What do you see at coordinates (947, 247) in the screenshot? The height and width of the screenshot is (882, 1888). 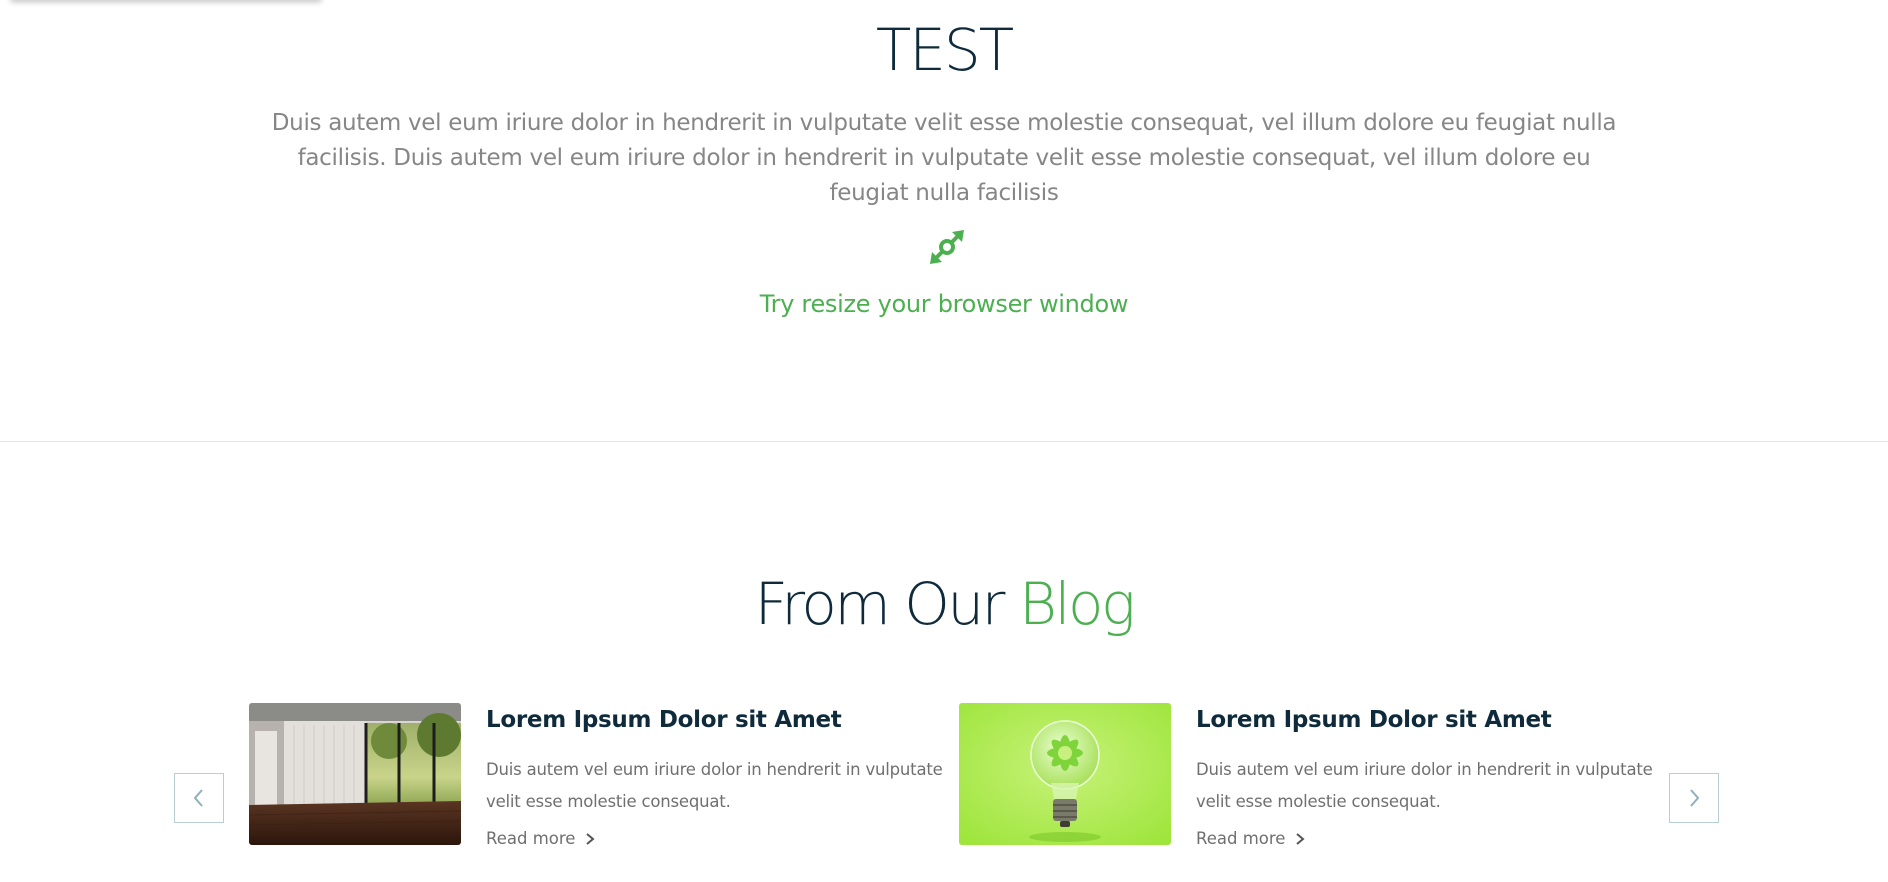 I see `resize-arrows-icon` at bounding box center [947, 247].